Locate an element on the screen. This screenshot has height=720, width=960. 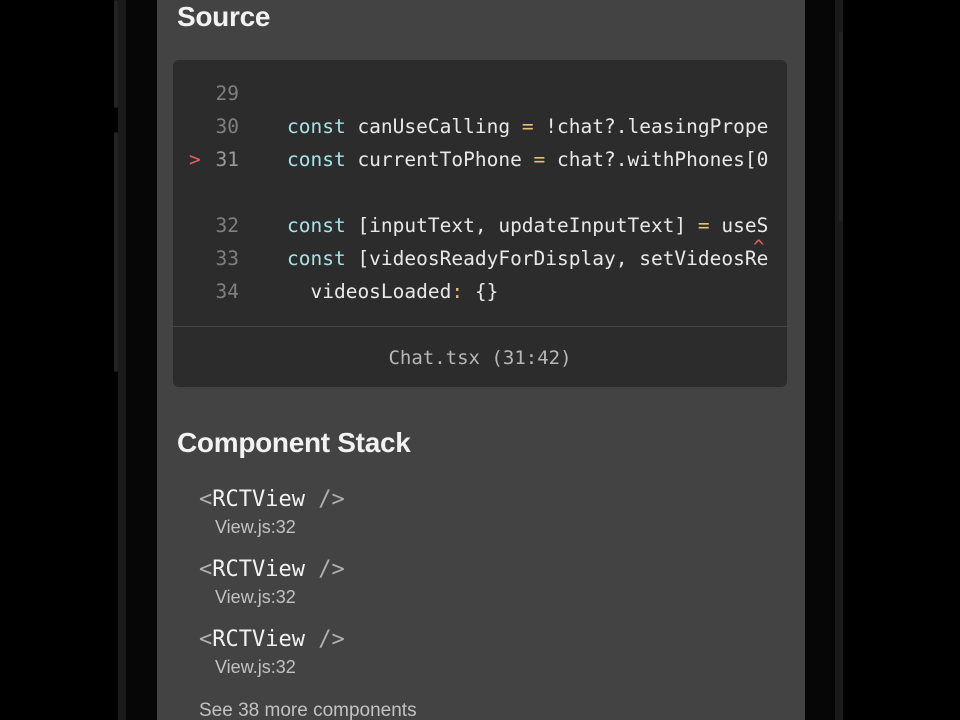
side-button is located at coordinates (116, 252).